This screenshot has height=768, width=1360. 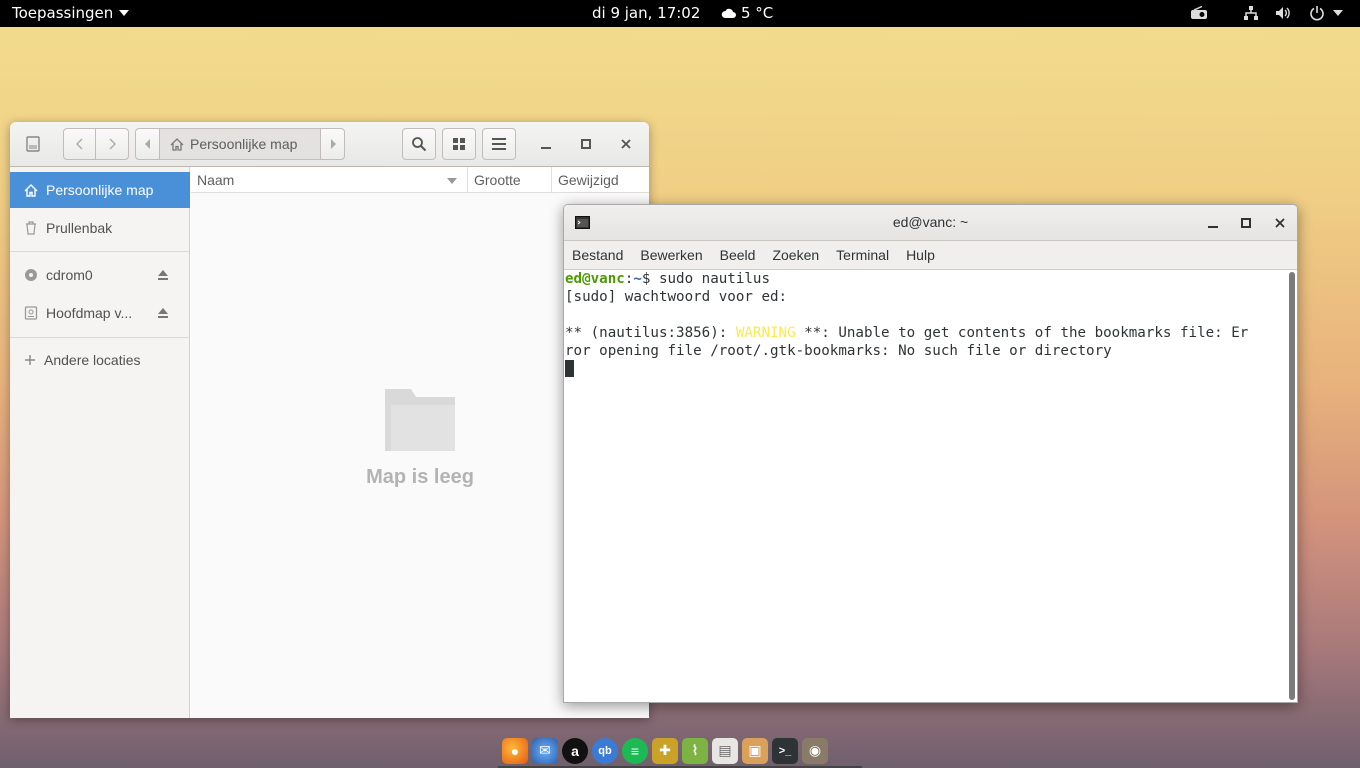 I want to click on archive-icon: ▣, so click(x=755, y=750).